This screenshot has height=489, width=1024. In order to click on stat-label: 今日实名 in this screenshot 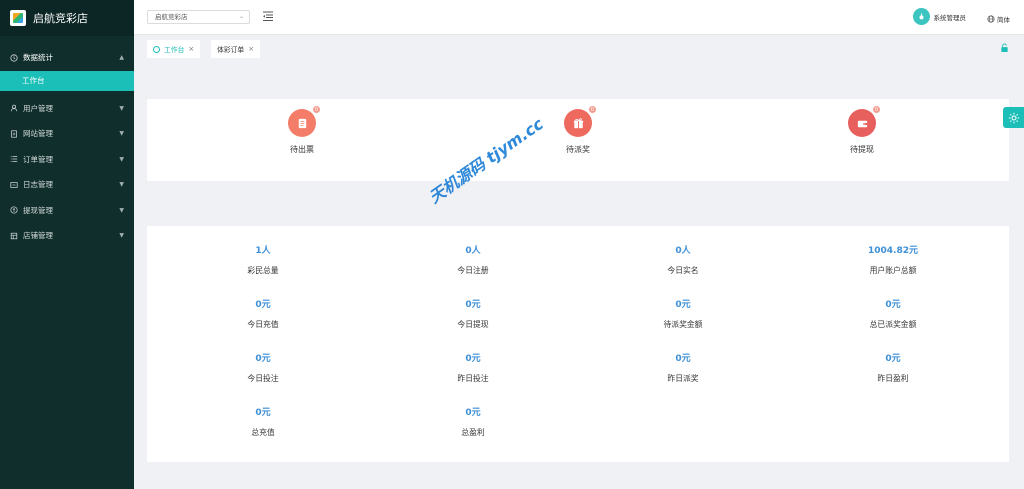, I will do `click(683, 270)`.